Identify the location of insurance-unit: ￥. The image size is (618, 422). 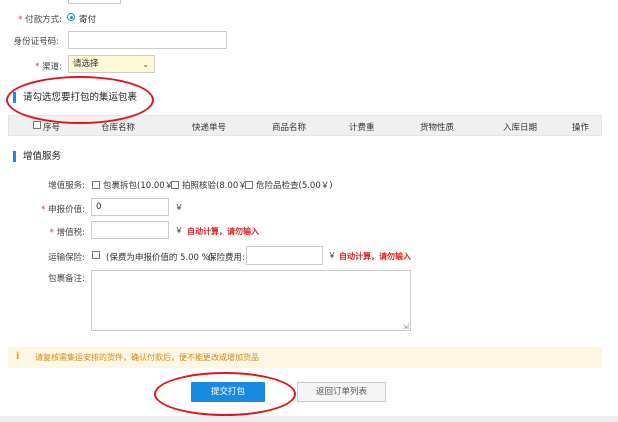
(332, 255).